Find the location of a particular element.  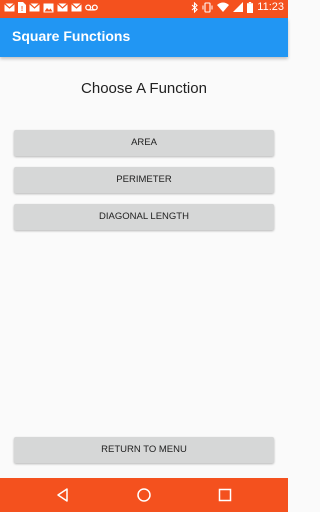

app-title: Square Functions is located at coordinates (71, 36).